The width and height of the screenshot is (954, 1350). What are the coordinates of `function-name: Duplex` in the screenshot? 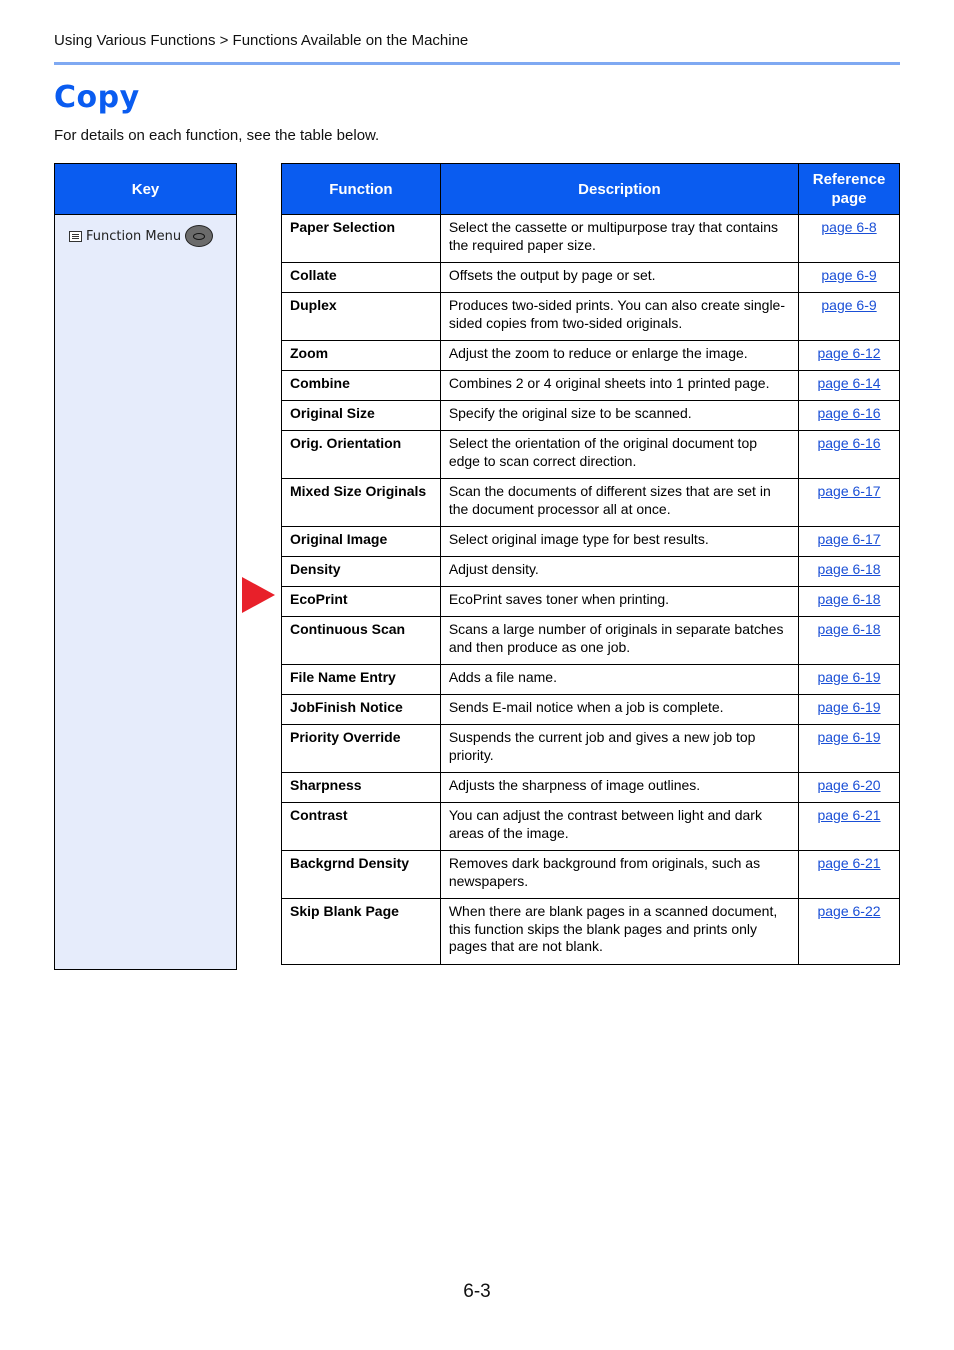 It's located at (361, 316).